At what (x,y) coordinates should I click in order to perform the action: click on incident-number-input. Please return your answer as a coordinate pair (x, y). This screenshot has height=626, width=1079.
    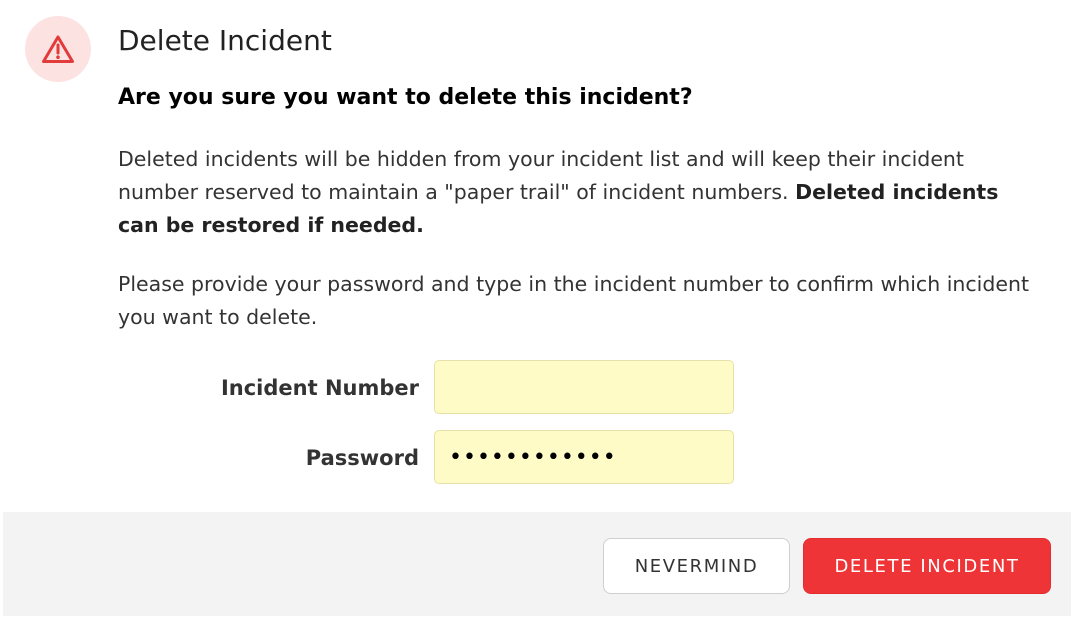
    Looking at the image, I should click on (584, 387).